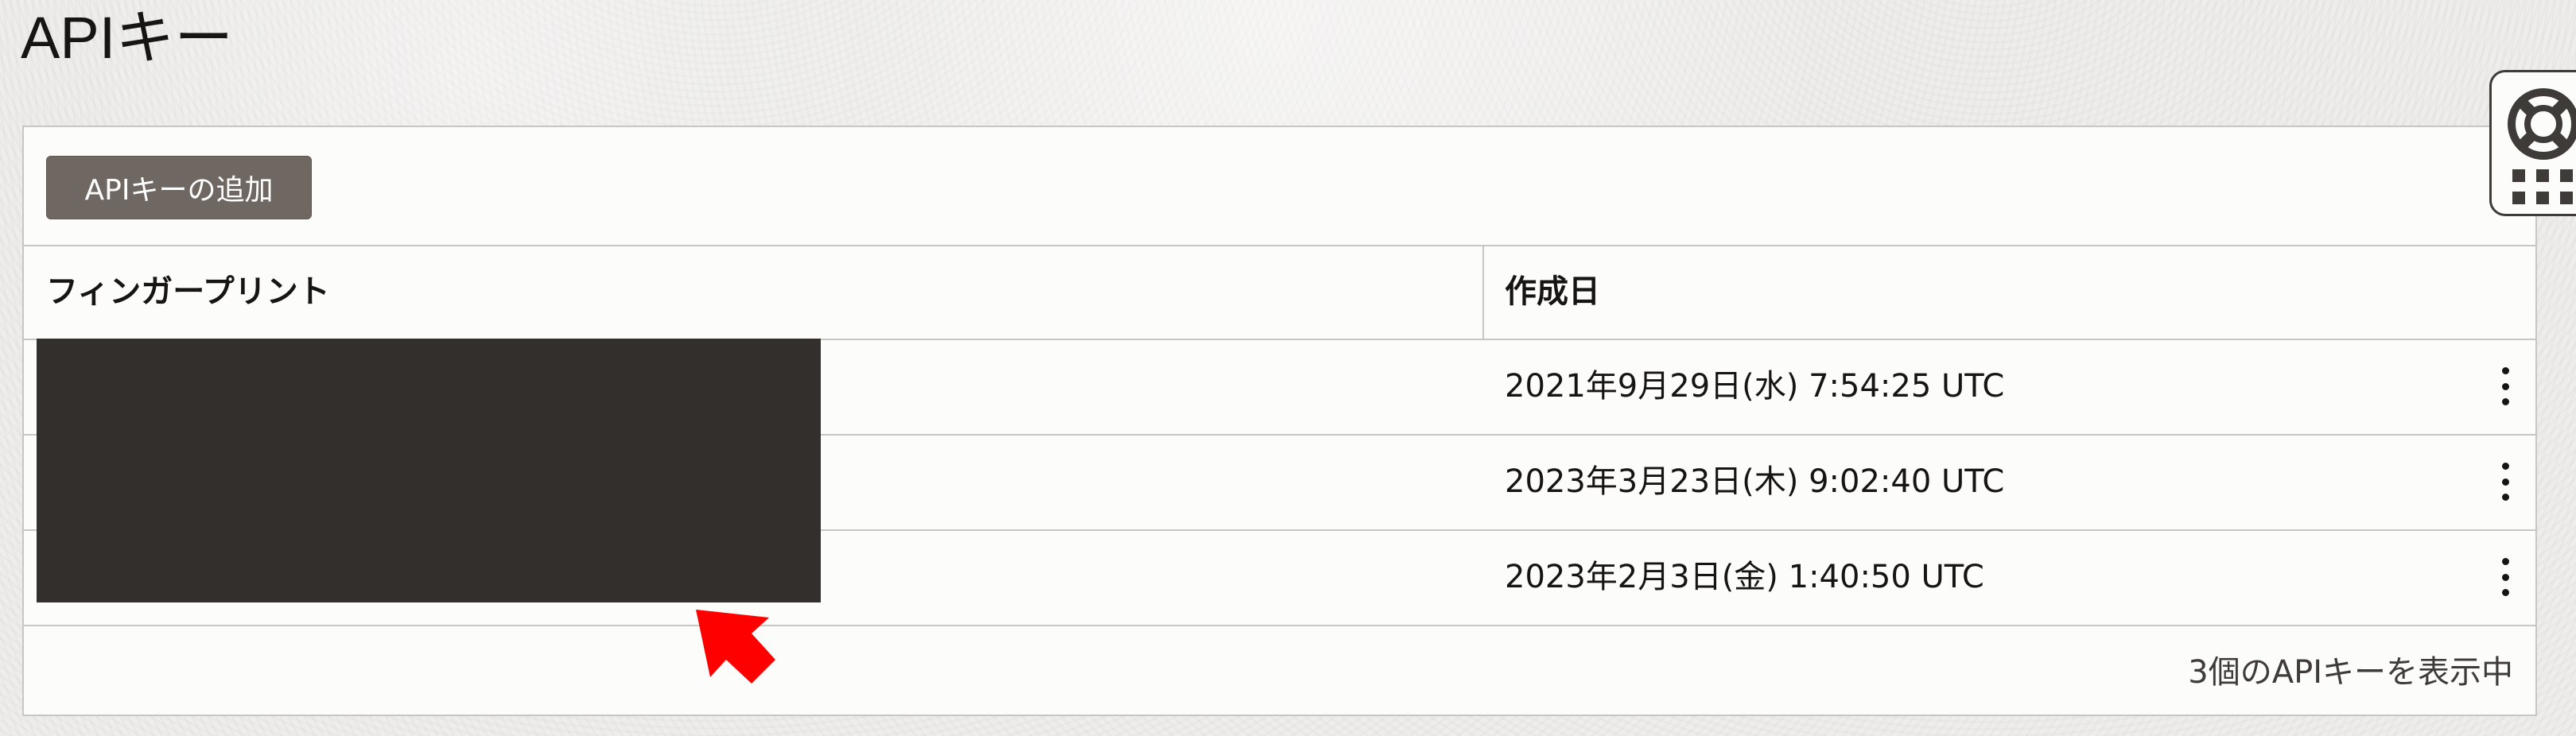 This screenshot has height=736, width=2576. What do you see at coordinates (2350, 672) in the screenshot?
I see `row-count-status: 3個のAPIキーを表示中` at bounding box center [2350, 672].